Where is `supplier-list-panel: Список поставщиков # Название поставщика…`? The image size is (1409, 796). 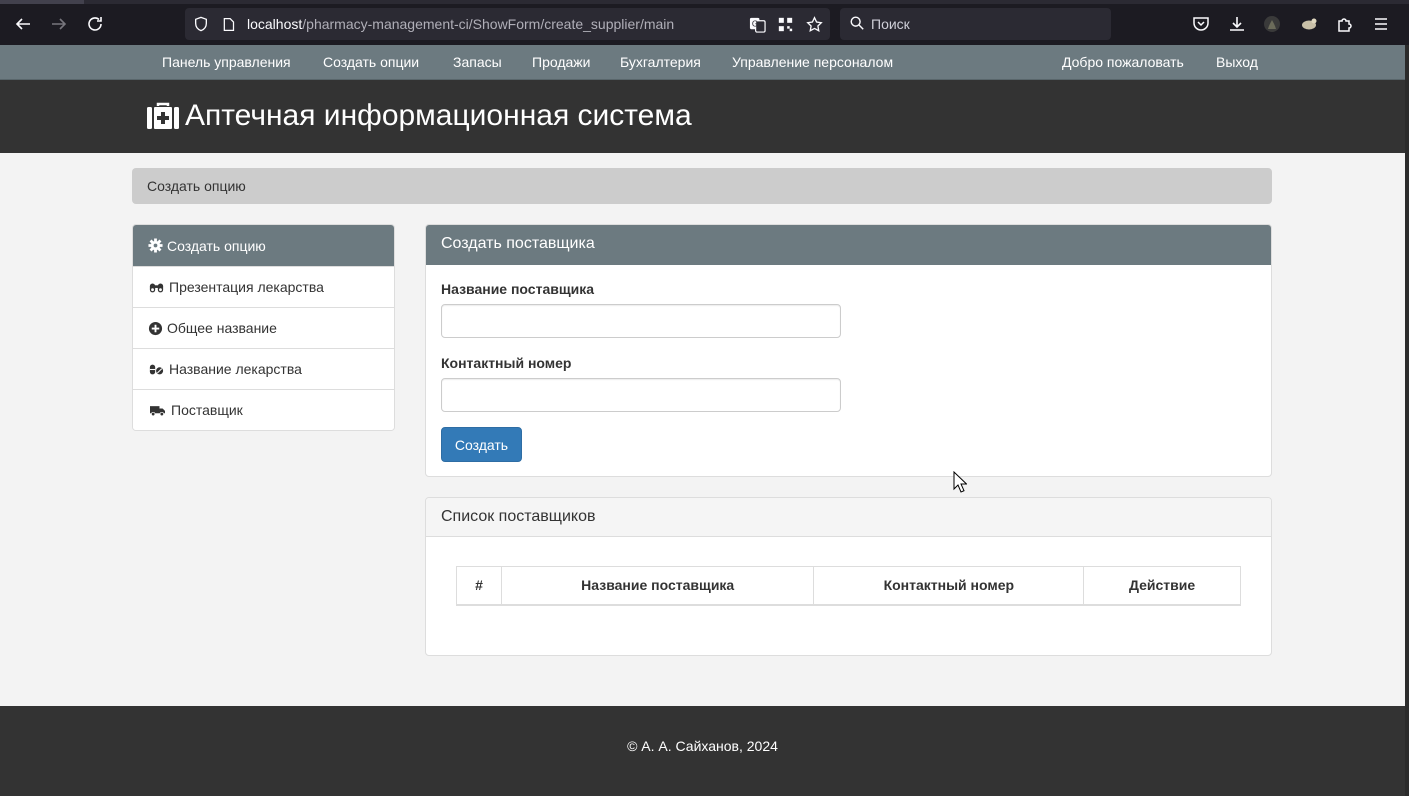
supplier-list-panel: Список поставщиков # Название поставщика… is located at coordinates (848, 576).